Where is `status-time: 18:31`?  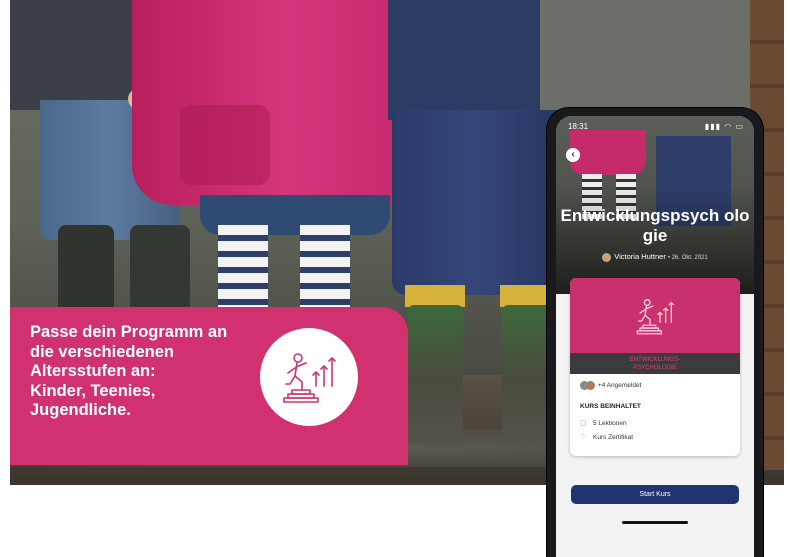
status-time: 18:31 is located at coordinates (578, 126).